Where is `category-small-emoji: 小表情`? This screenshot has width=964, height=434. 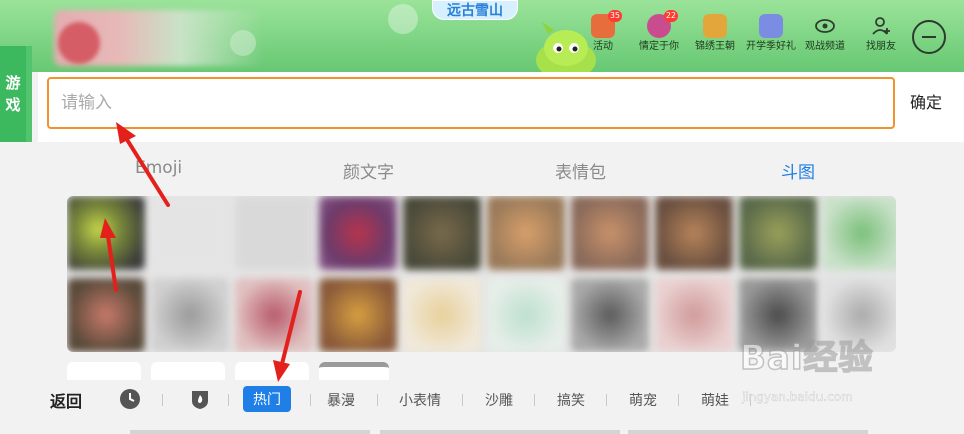 category-small-emoji: 小表情 is located at coordinates (420, 400).